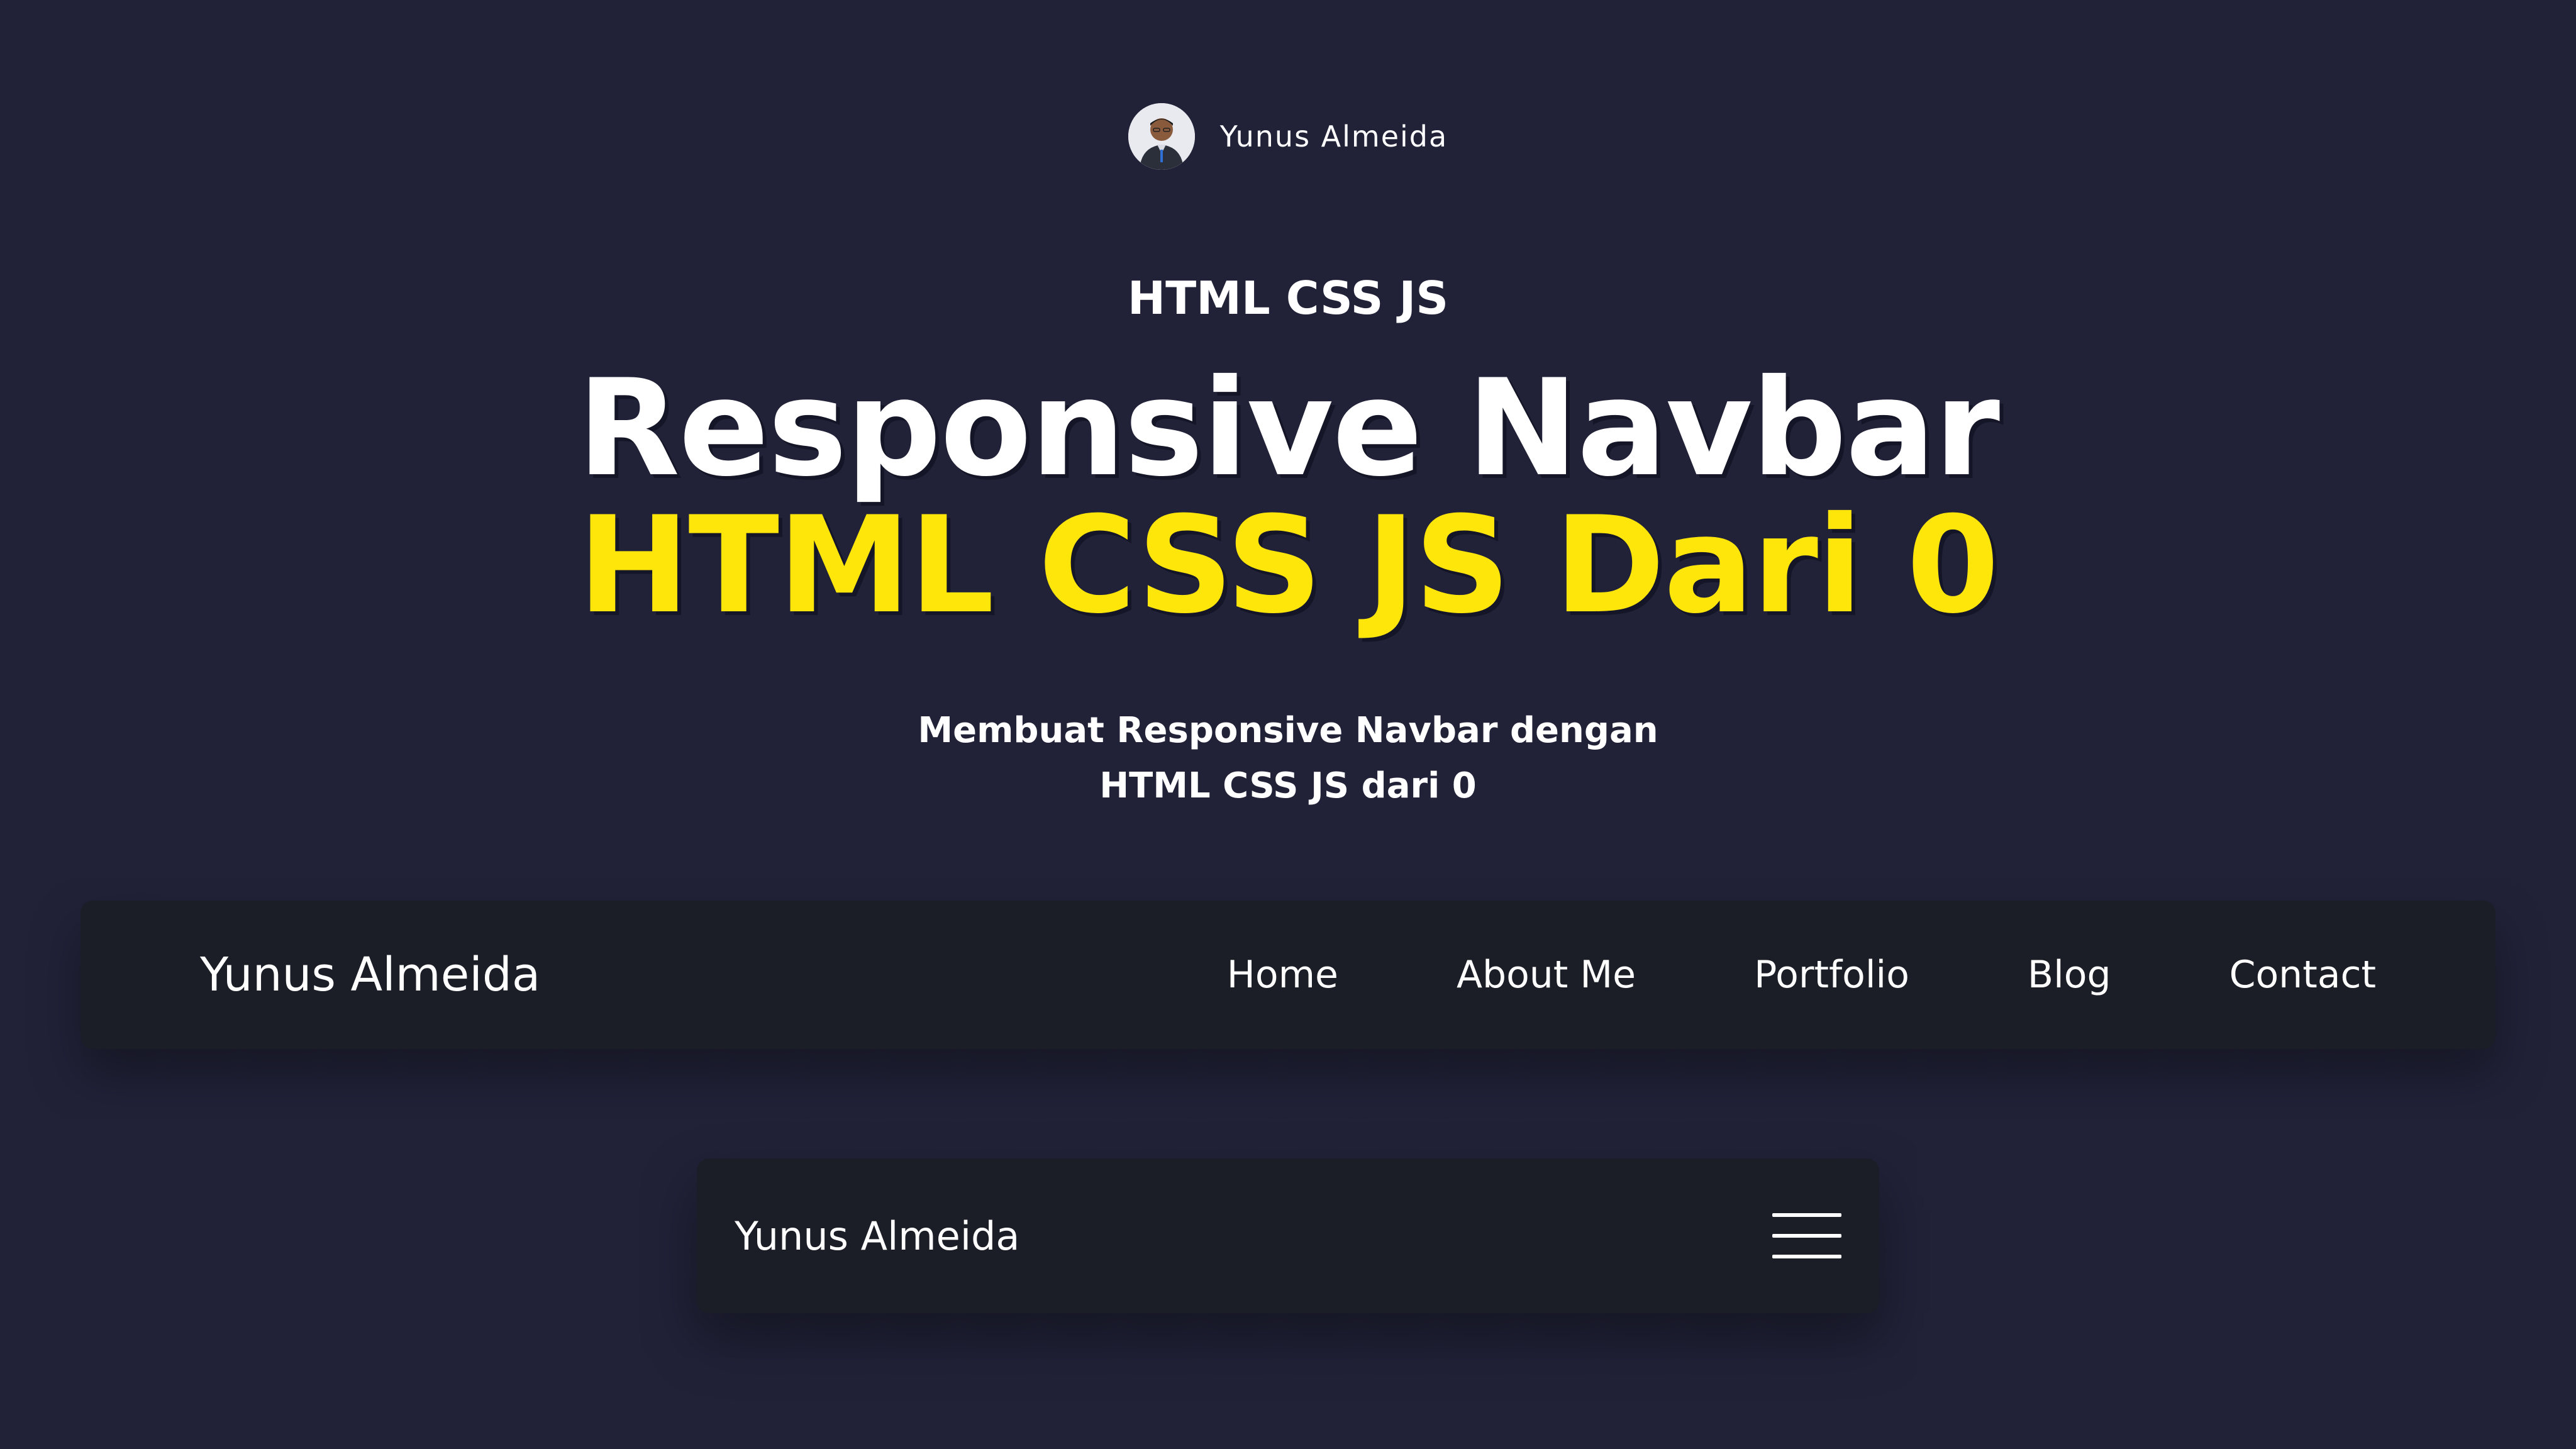 The width and height of the screenshot is (2576, 1449). Describe the element at coordinates (1288, 1235) in the screenshot. I see `mobile-navbar: Yunus Almeida` at that location.